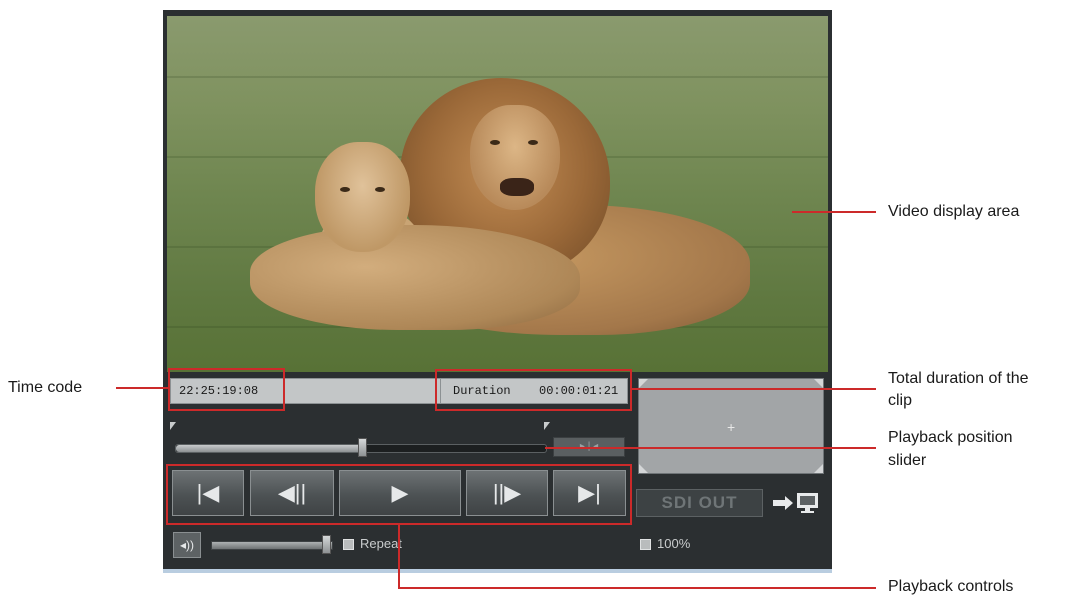  What do you see at coordinates (173, 426) in the screenshot?
I see `in-point-marker` at bounding box center [173, 426].